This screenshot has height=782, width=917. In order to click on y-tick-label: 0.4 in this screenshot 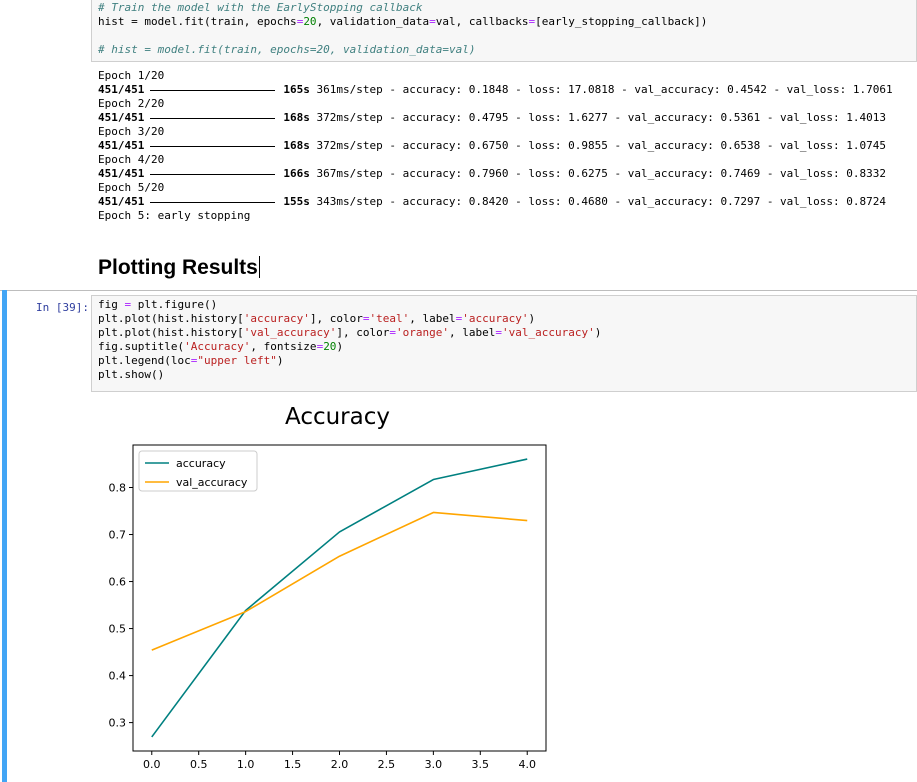, I will do `click(118, 676)`.